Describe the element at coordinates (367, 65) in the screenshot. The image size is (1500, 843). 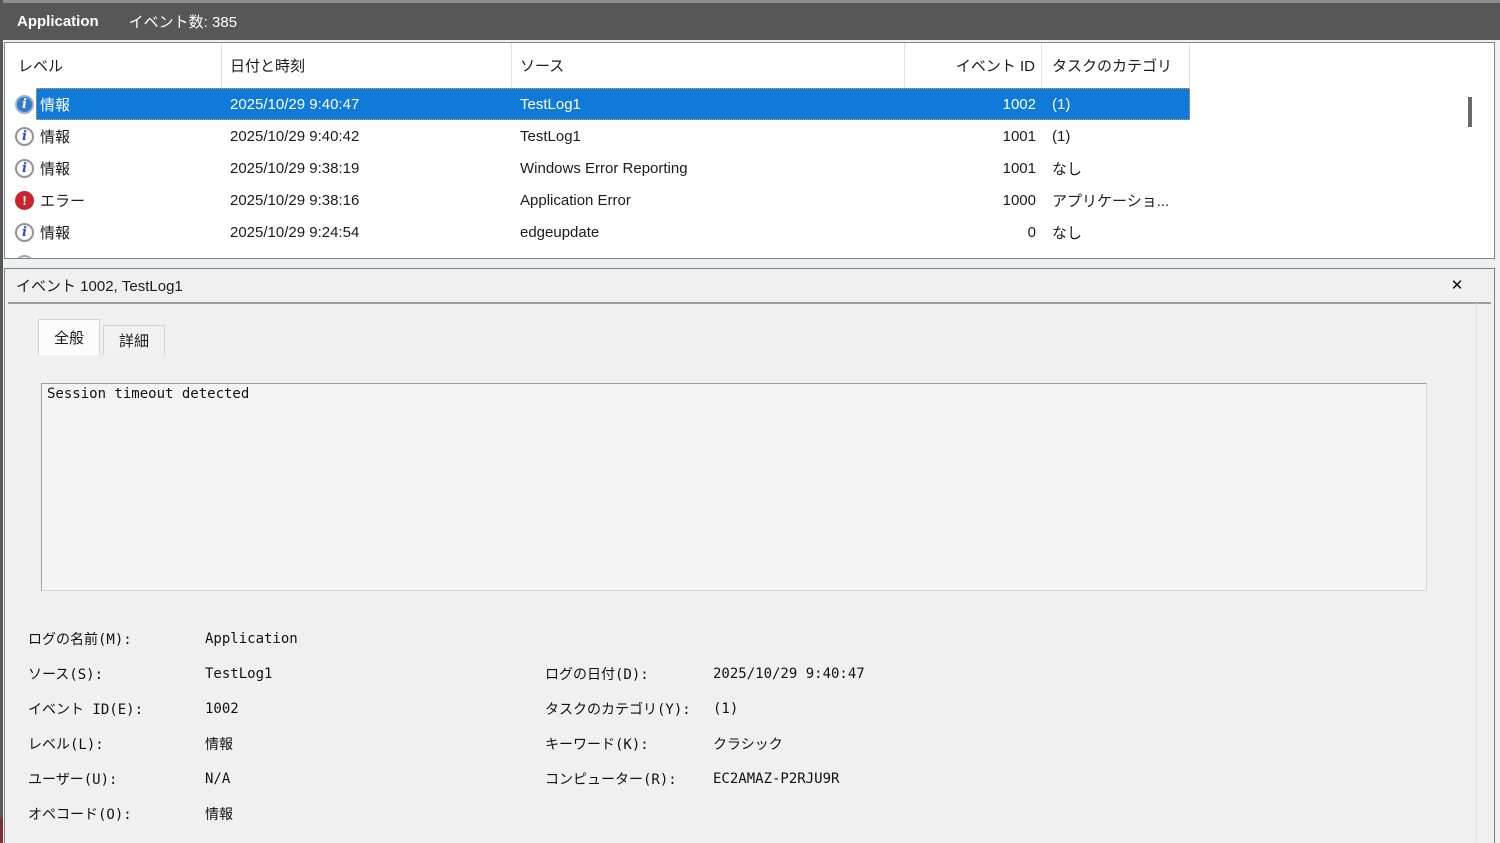
I see `column-header-datetime: 日付と時刻` at that location.